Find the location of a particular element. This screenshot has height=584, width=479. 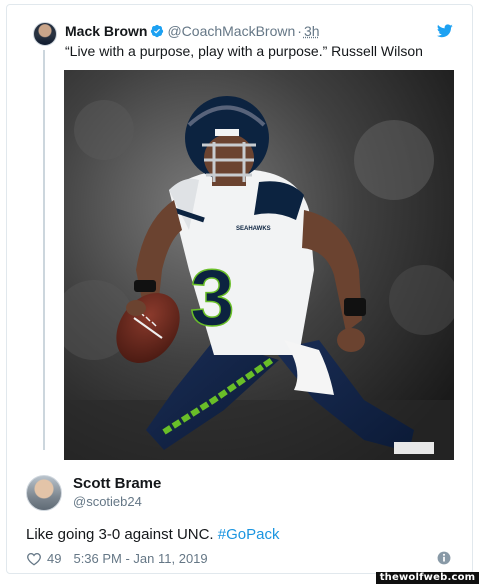

jersey-number: 3 is located at coordinates (212, 297).